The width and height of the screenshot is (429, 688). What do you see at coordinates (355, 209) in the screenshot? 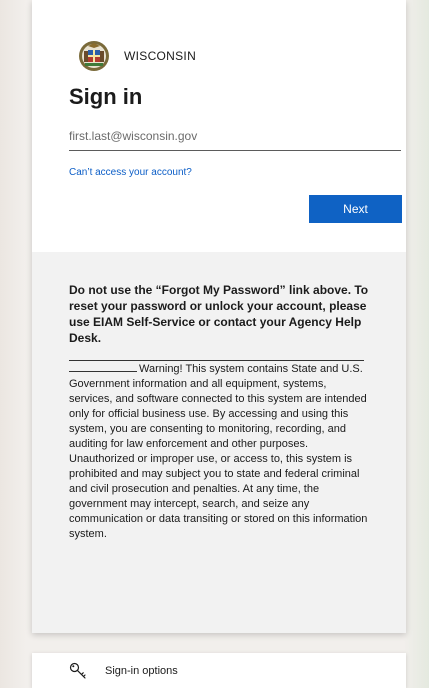
I see `next-button: Next` at bounding box center [355, 209].